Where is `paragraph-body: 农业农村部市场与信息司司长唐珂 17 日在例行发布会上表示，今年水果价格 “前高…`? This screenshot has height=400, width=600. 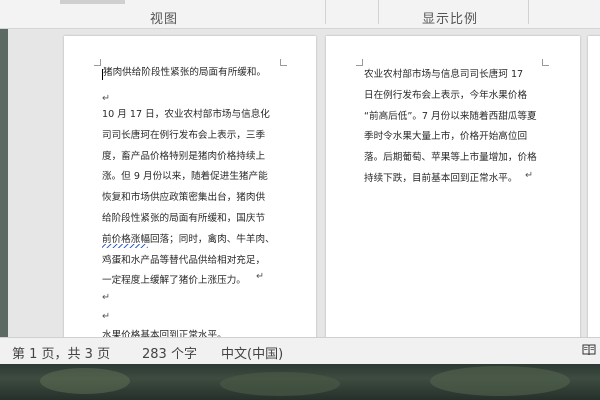
paragraph-body: 农业农村部市场与信息司司长唐珂 17 日在例行发布会上表示，今年水果价格 “前高… is located at coordinates (471, 127).